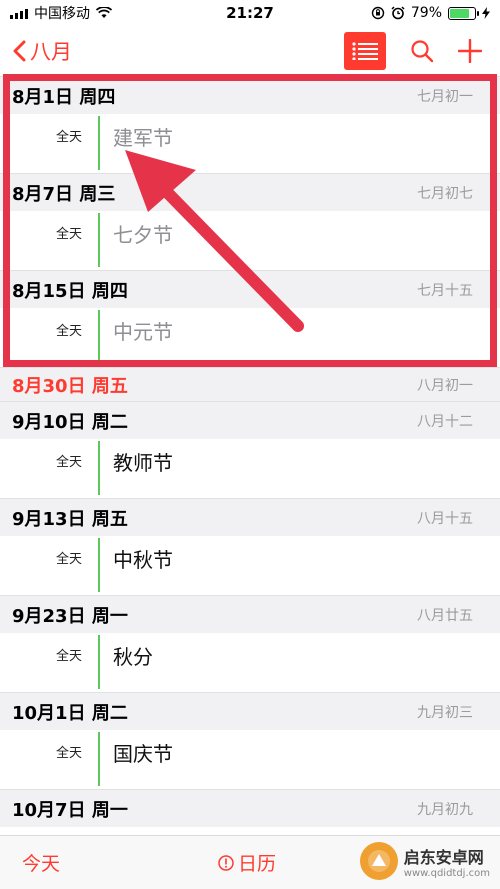 The width and height of the screenshot is (500, 889). I want to click on day-date: 9月23日 周一, so click(70, 616).